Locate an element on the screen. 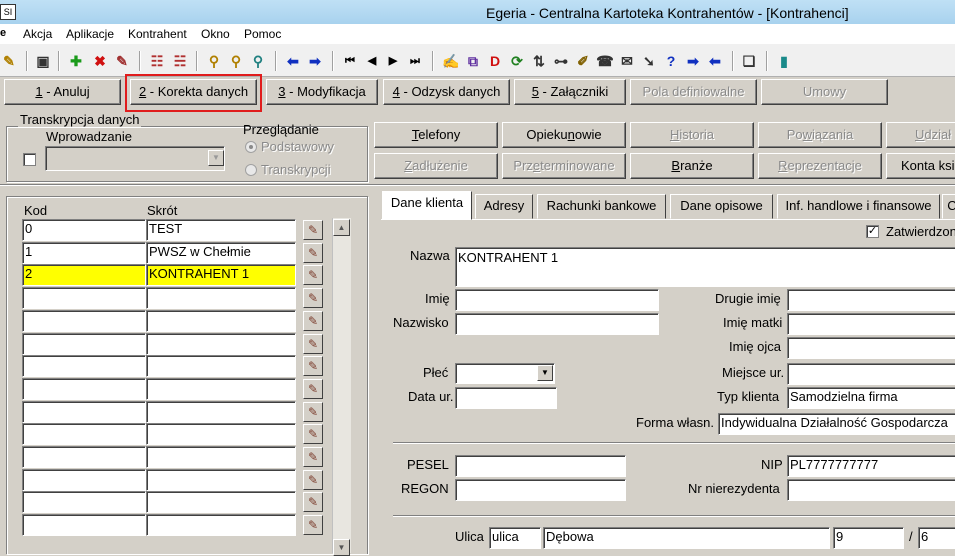 This screenshot has height=556, width=955. back-icon: ⬅ is located at coordinates (715, 61).